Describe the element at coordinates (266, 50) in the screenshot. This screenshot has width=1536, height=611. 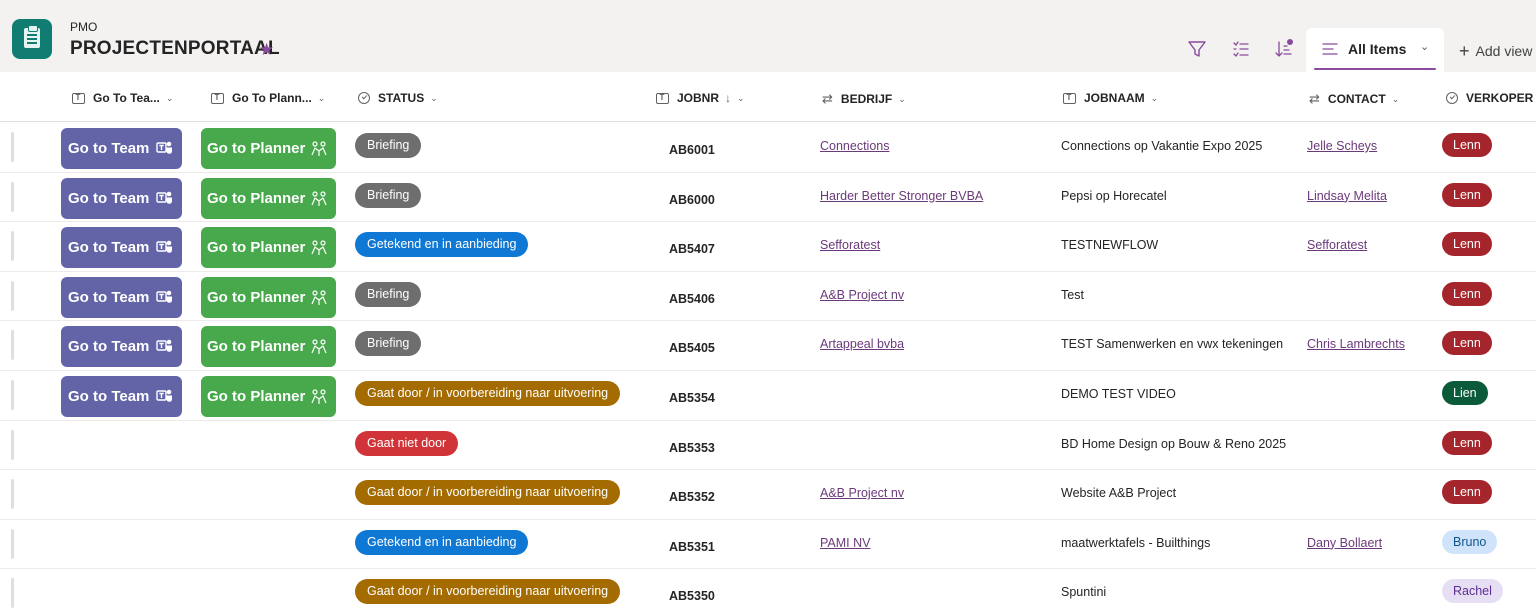
I see `favorite-star-icon: ★` at that location.